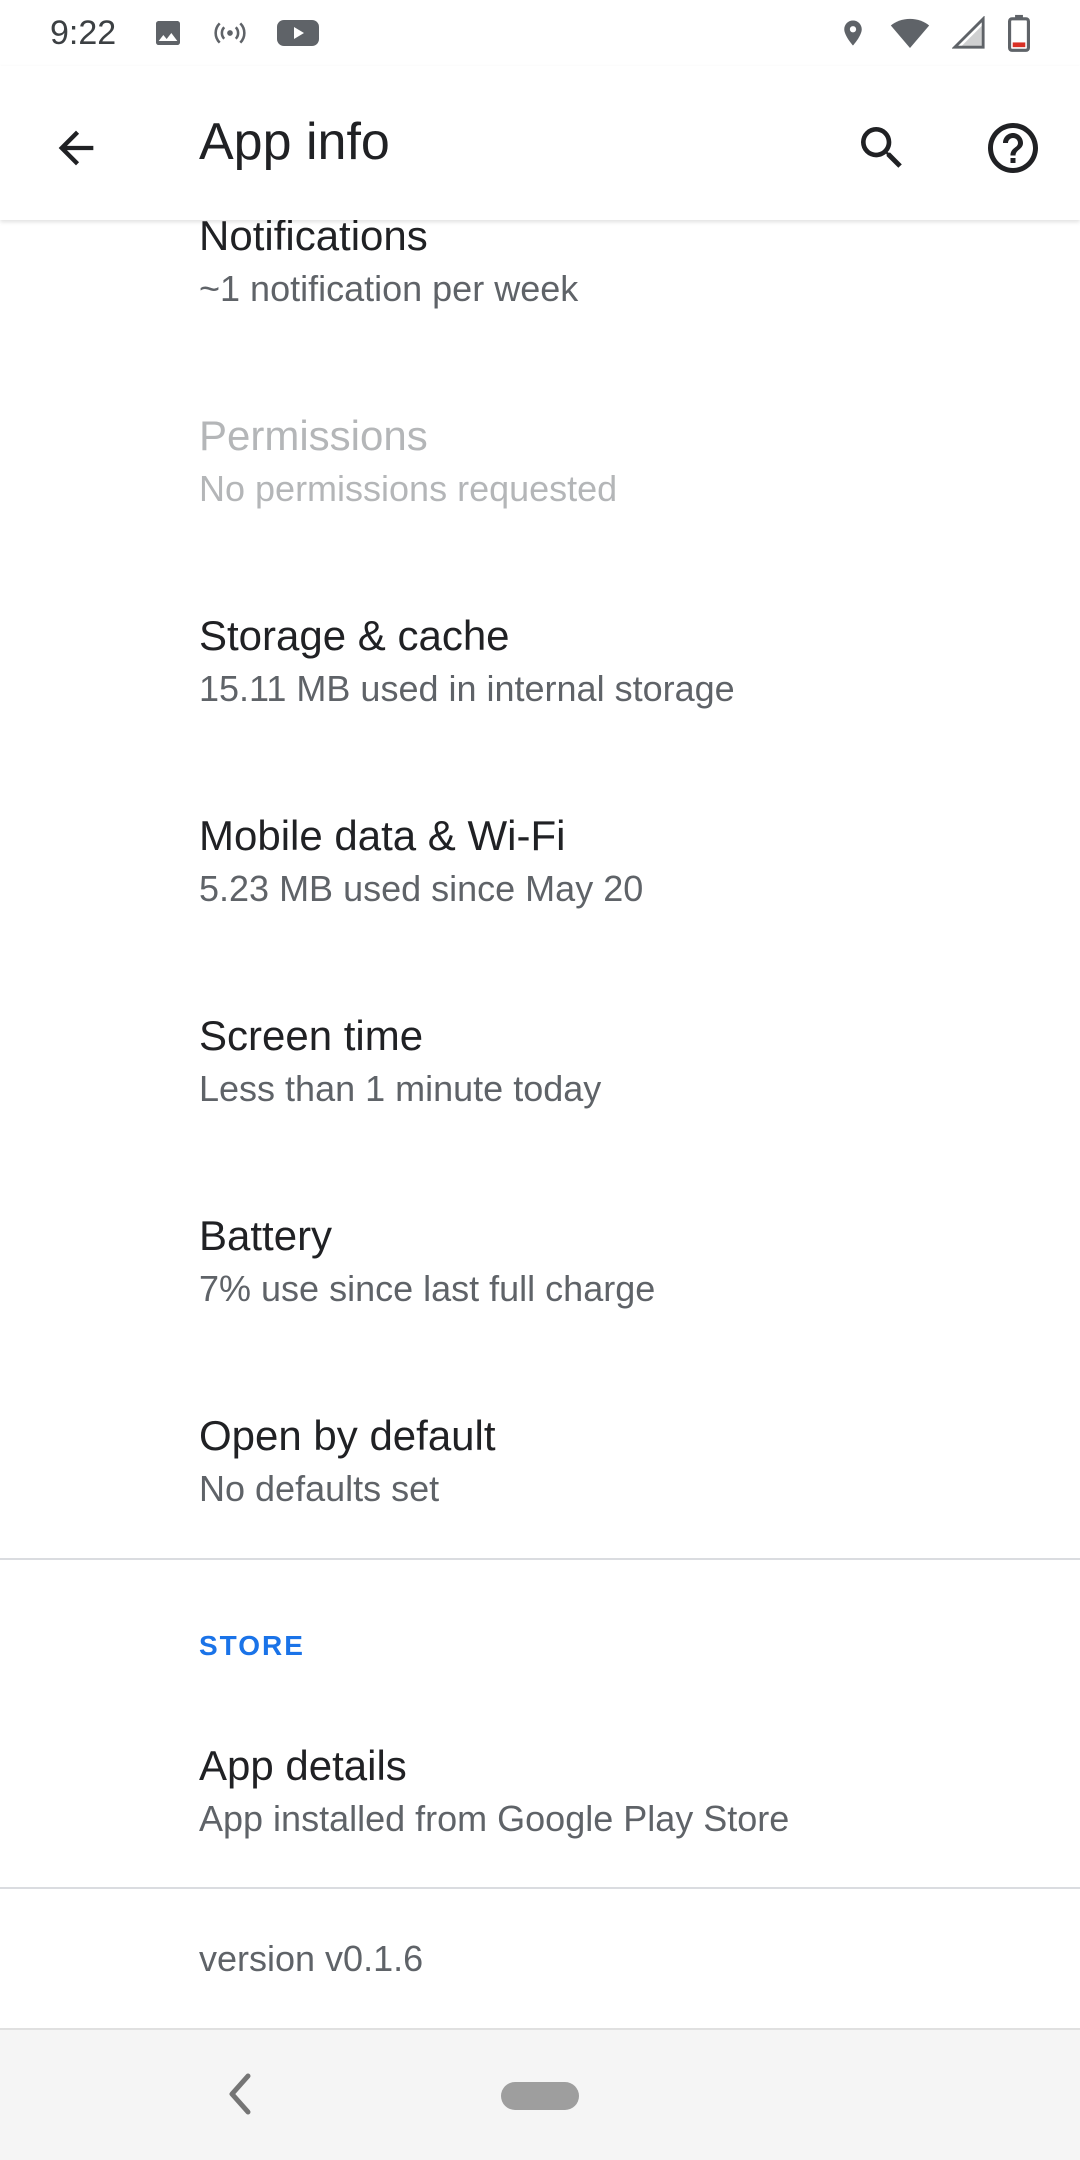 This screenshot has height=2160, width=1080. I want to click on home-pill-icon, so click(540, 2096).